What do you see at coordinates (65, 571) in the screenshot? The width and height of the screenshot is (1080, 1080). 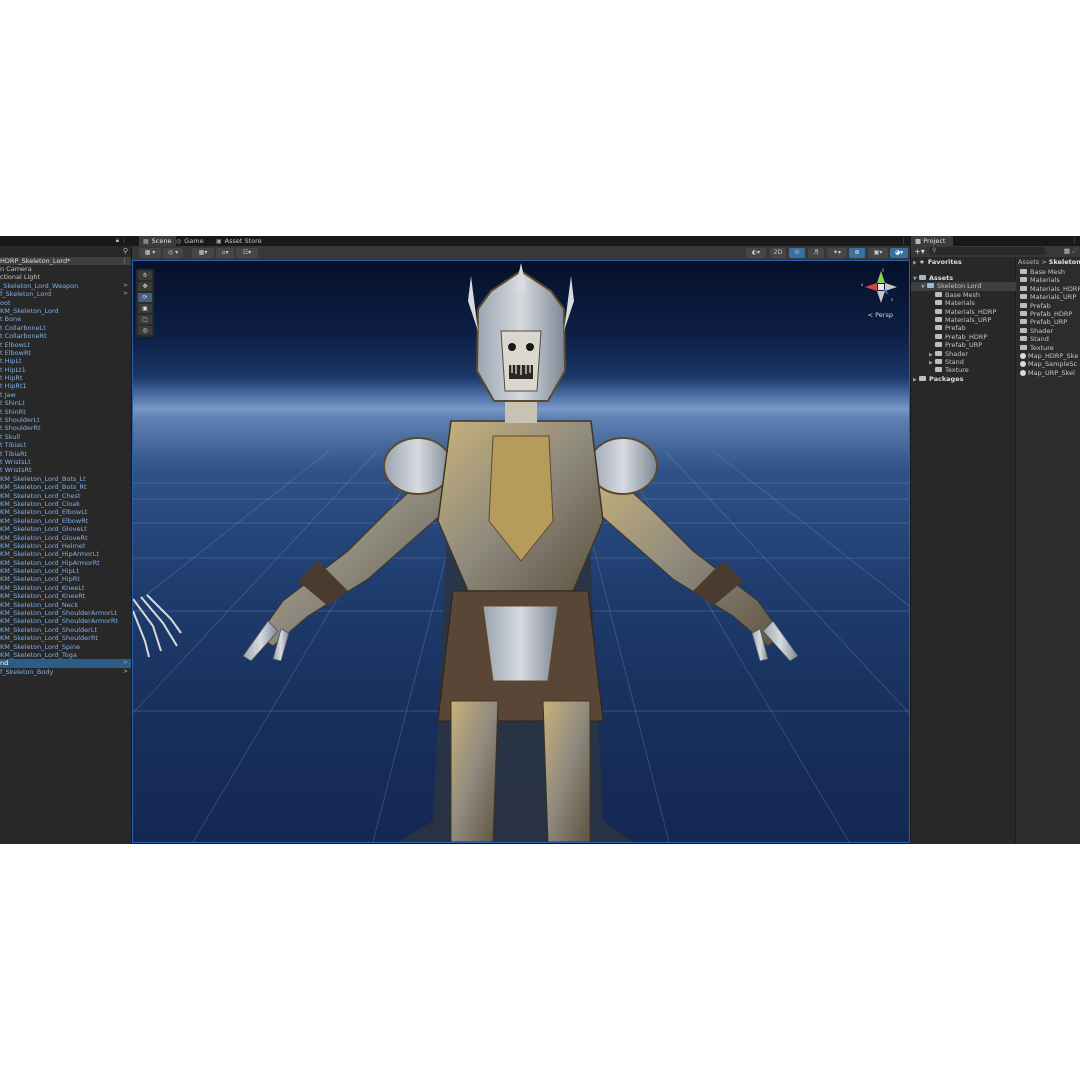 I see `hierarchy-row: KM_Skeleton_Lord_HipLt` at bounding box center [65, 571].